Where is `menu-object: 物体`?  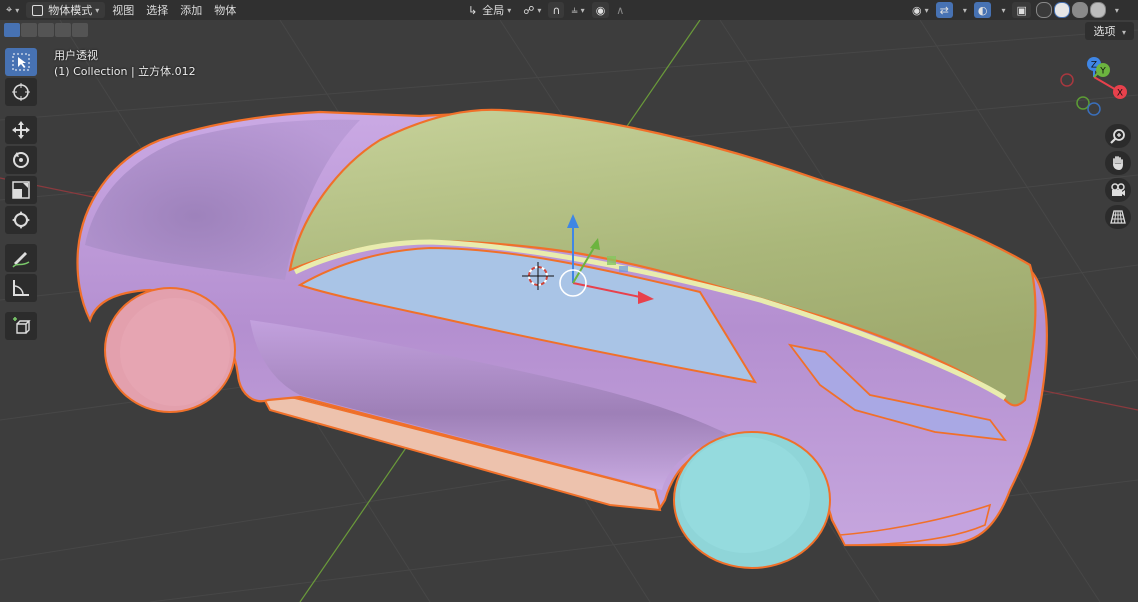
menu-object: 物体 is located at coordinates (225, 10).